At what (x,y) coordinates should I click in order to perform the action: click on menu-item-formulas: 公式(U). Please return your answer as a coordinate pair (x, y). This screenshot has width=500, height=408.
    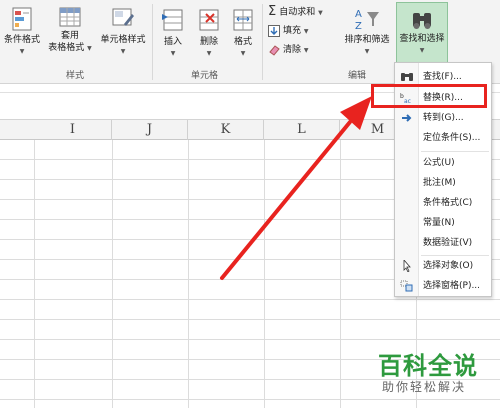
    Looking at the image, I should click on (443, 163).